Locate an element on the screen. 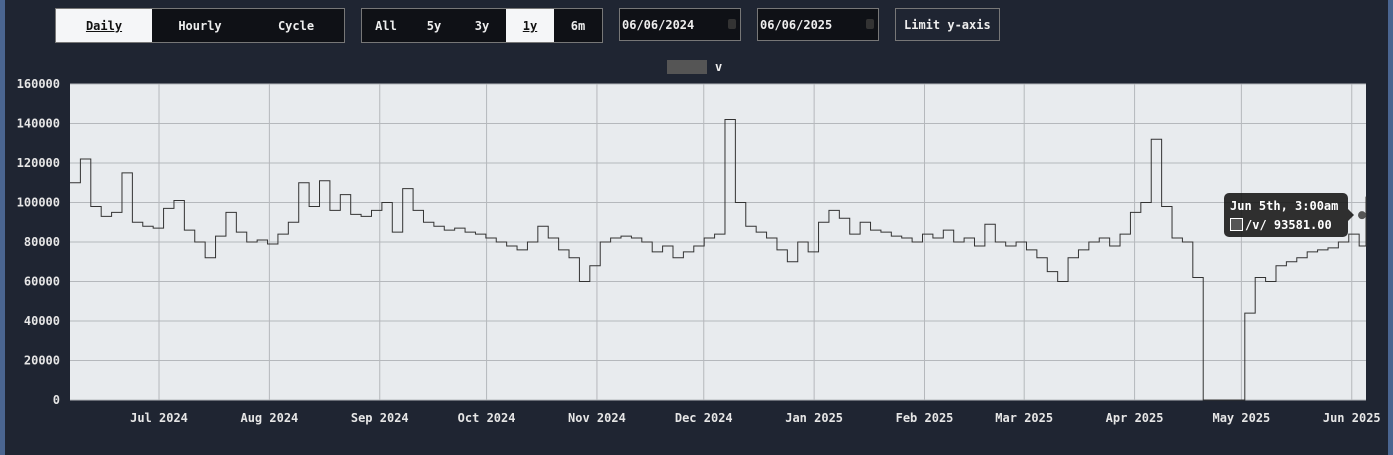 Image resolution: width=1393 pixels, height=455 pixels. x-tick-label: Mar 2025 is located at coordinates (1024, 418).